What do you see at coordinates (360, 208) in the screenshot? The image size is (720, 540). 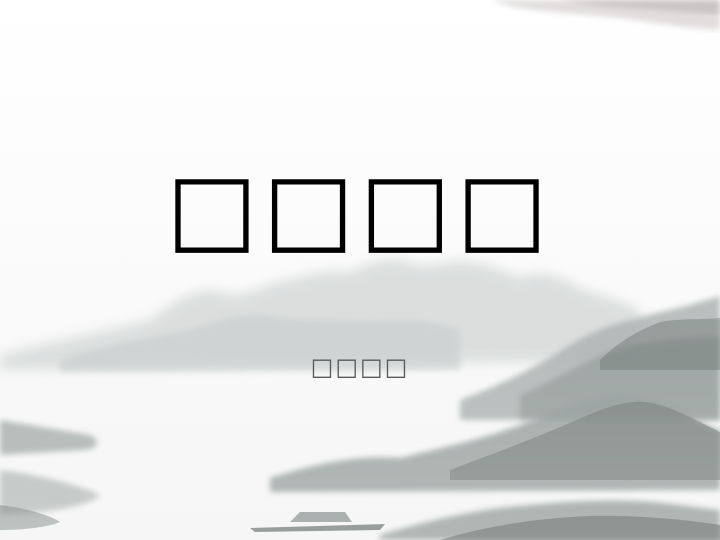 I see `slide-title: □□□□` at bounding box center [360, 208].